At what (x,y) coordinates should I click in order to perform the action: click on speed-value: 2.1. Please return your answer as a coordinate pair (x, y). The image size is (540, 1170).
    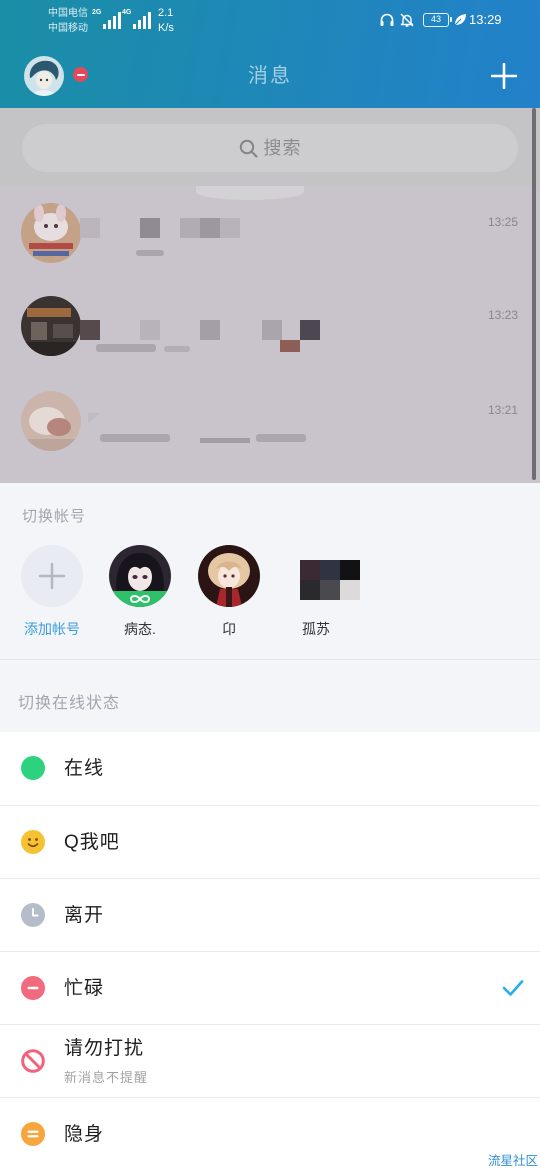
    Looking at the image, I should click on (166, 13).